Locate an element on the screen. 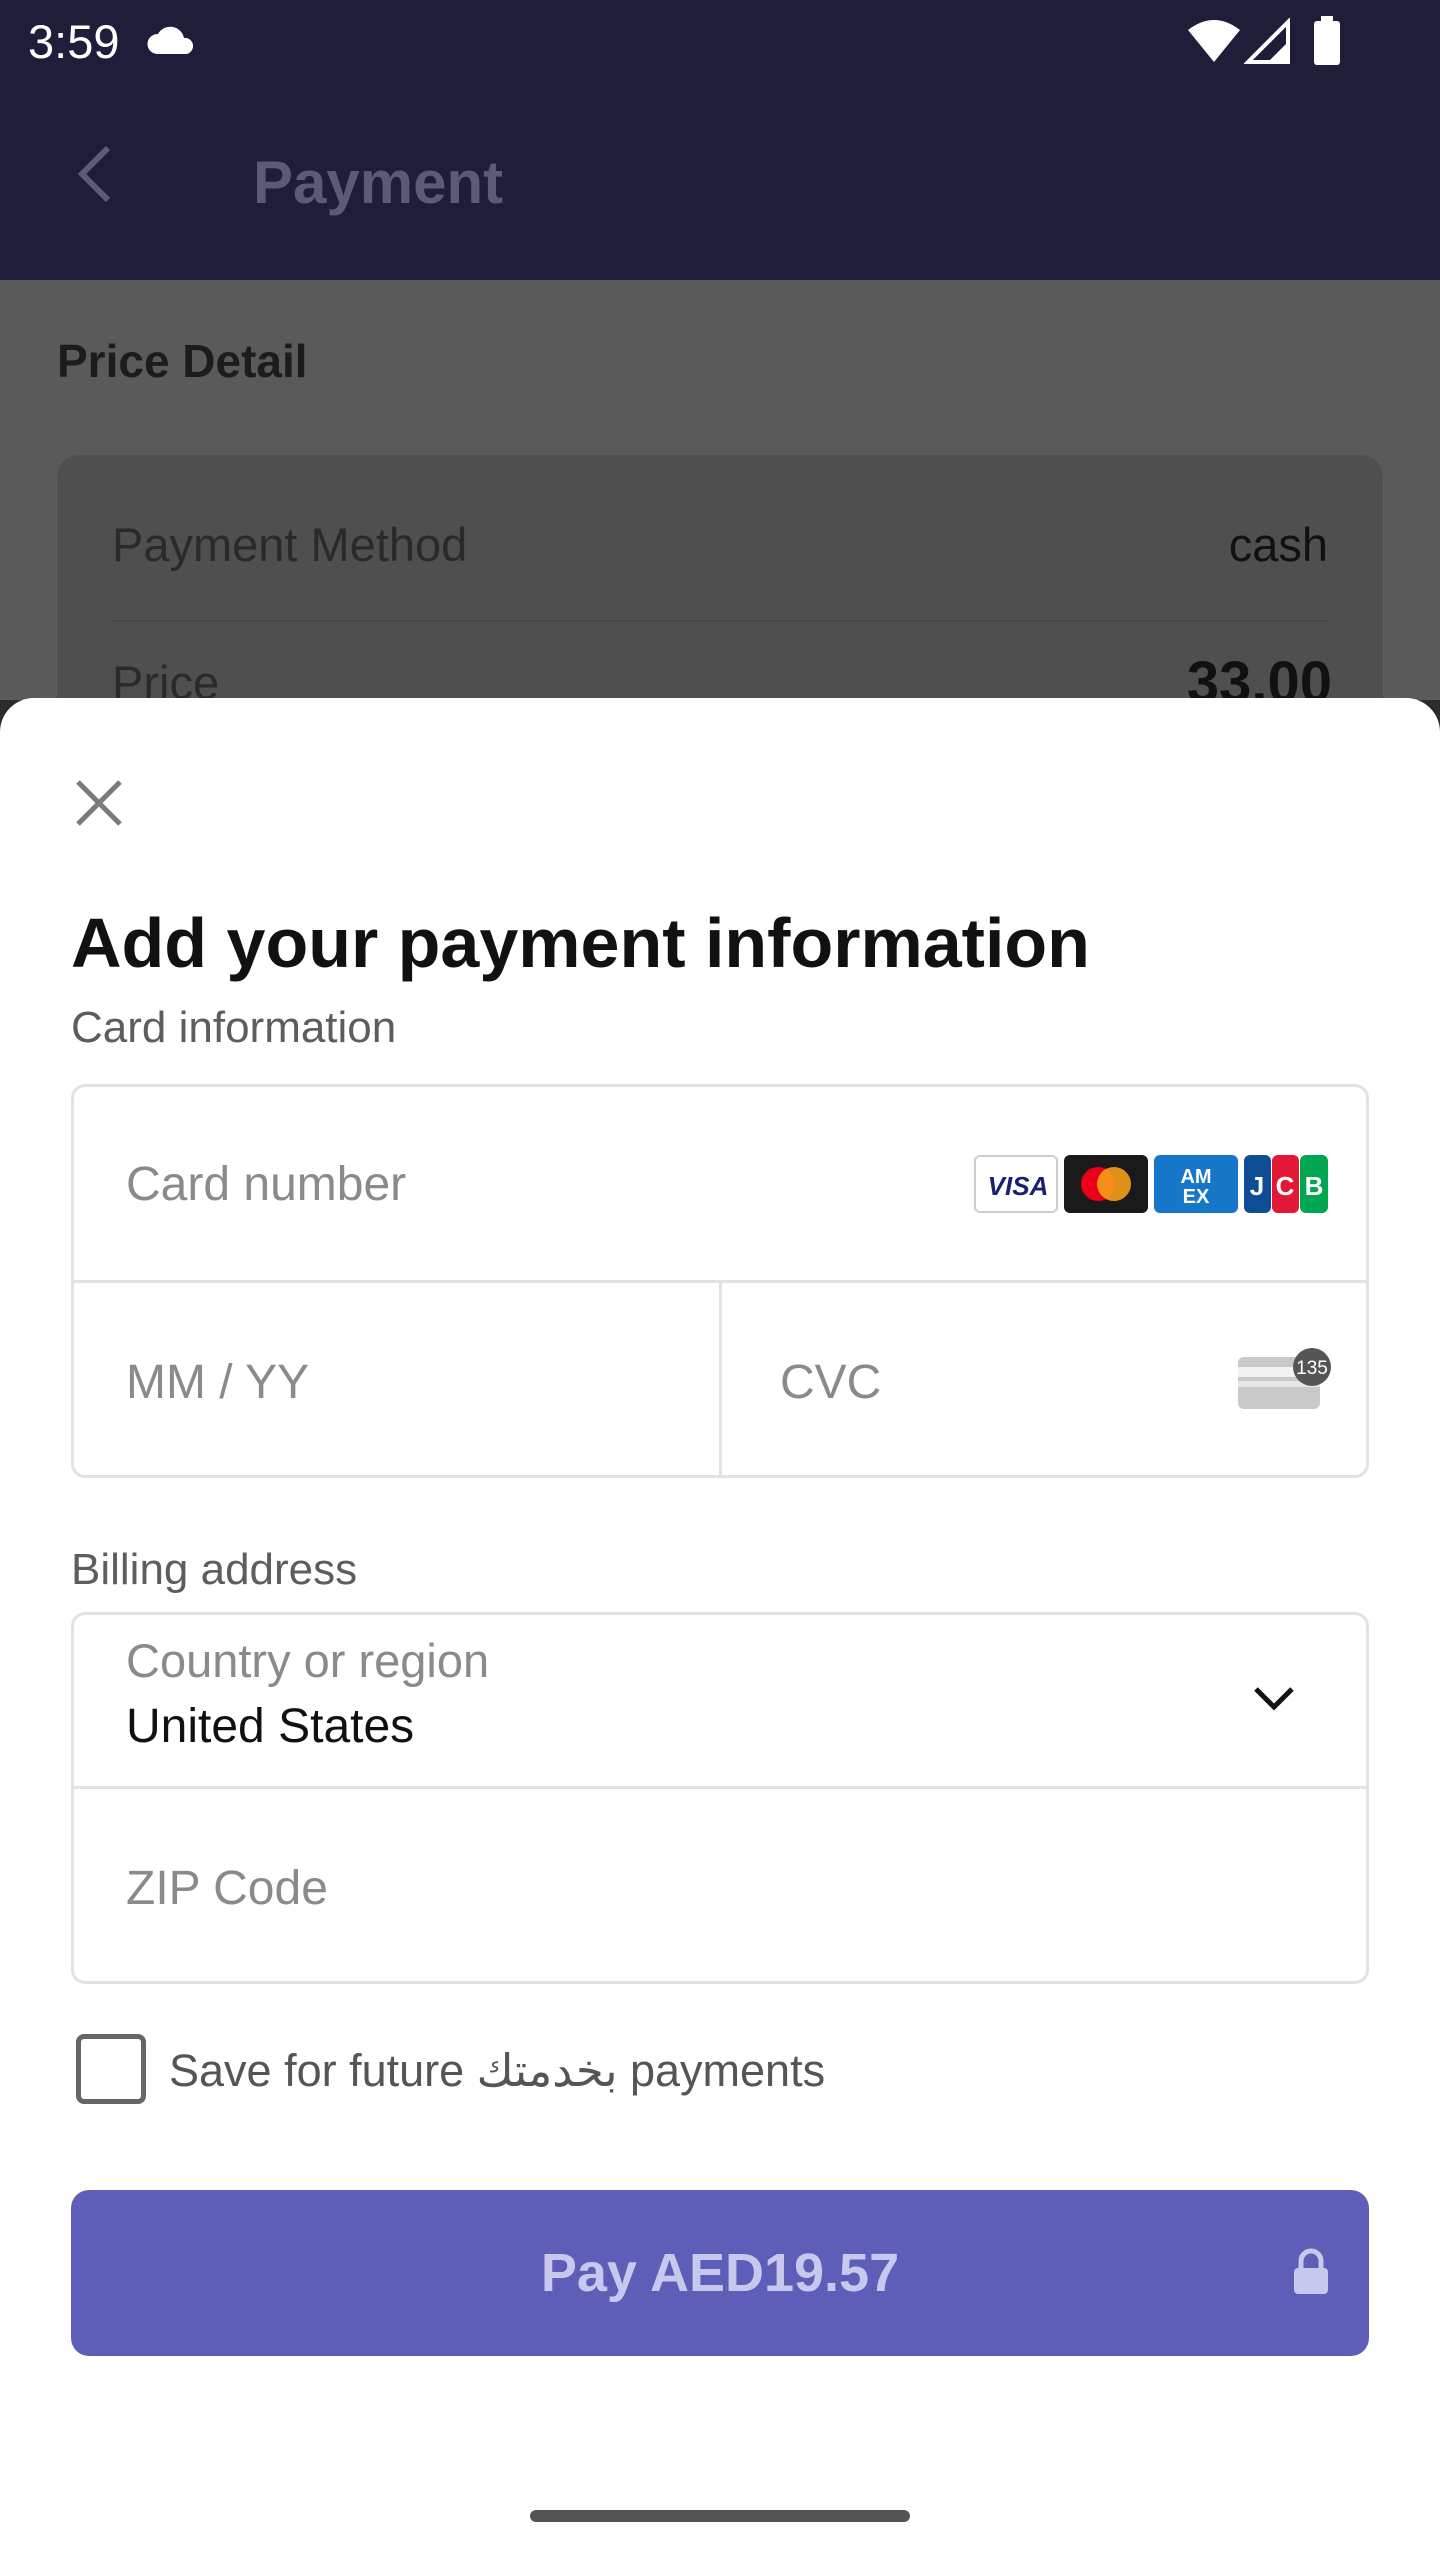  divider is located at coordinates (720, 621).